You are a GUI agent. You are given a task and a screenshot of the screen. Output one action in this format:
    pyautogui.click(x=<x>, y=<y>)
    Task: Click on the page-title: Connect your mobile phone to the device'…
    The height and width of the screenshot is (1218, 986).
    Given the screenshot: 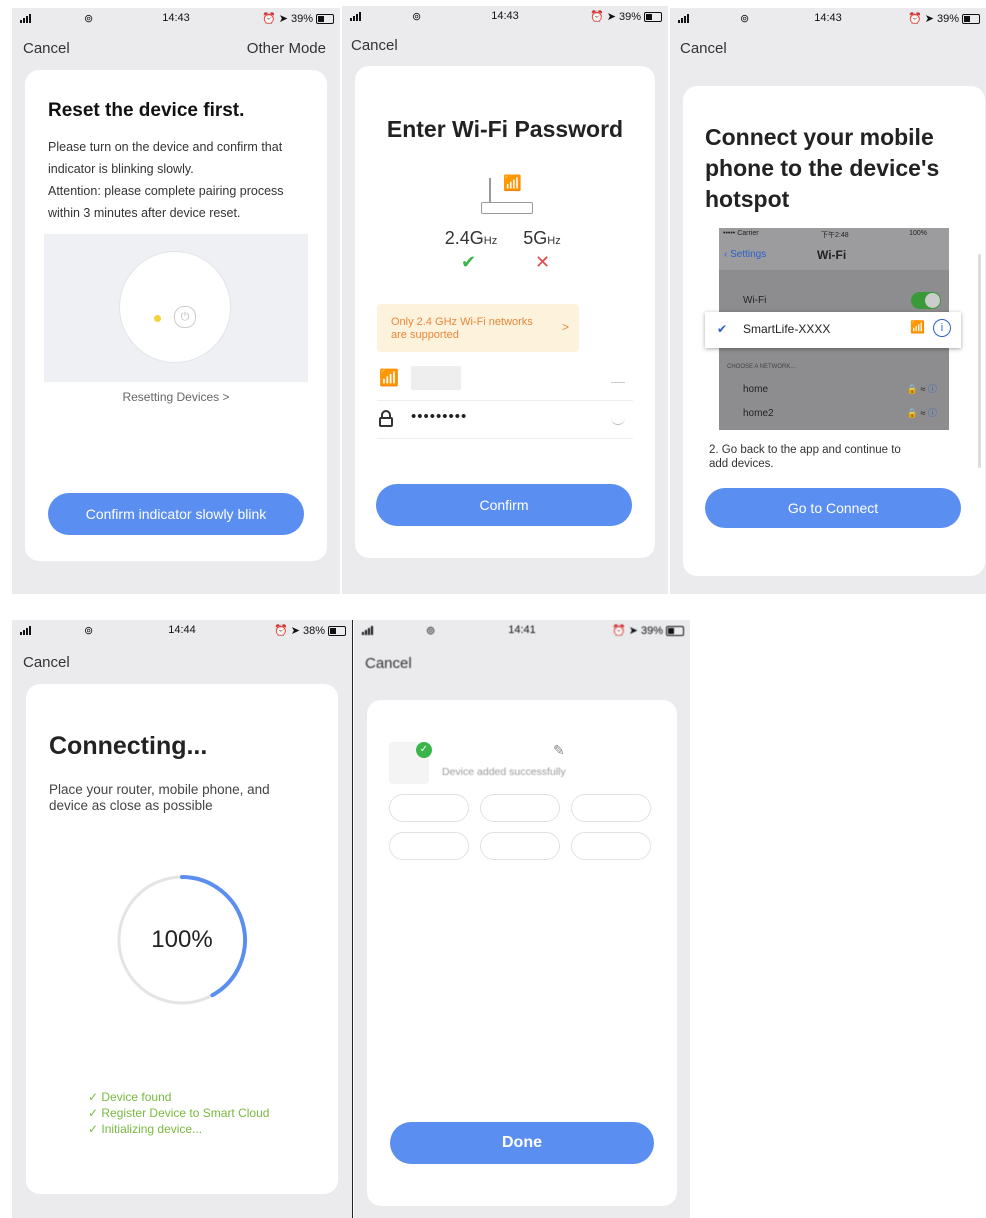 What is the action you would take?
    pyautogui.click(x=822, y=168)
    